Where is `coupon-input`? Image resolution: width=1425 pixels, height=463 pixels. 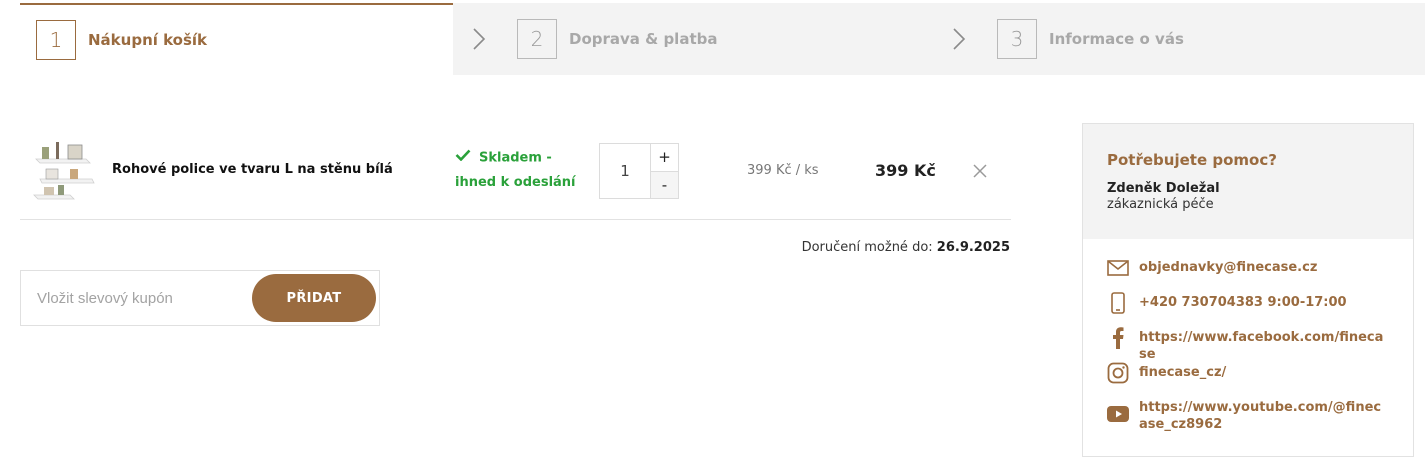 coupon-input is located at coordinates (136, 298).